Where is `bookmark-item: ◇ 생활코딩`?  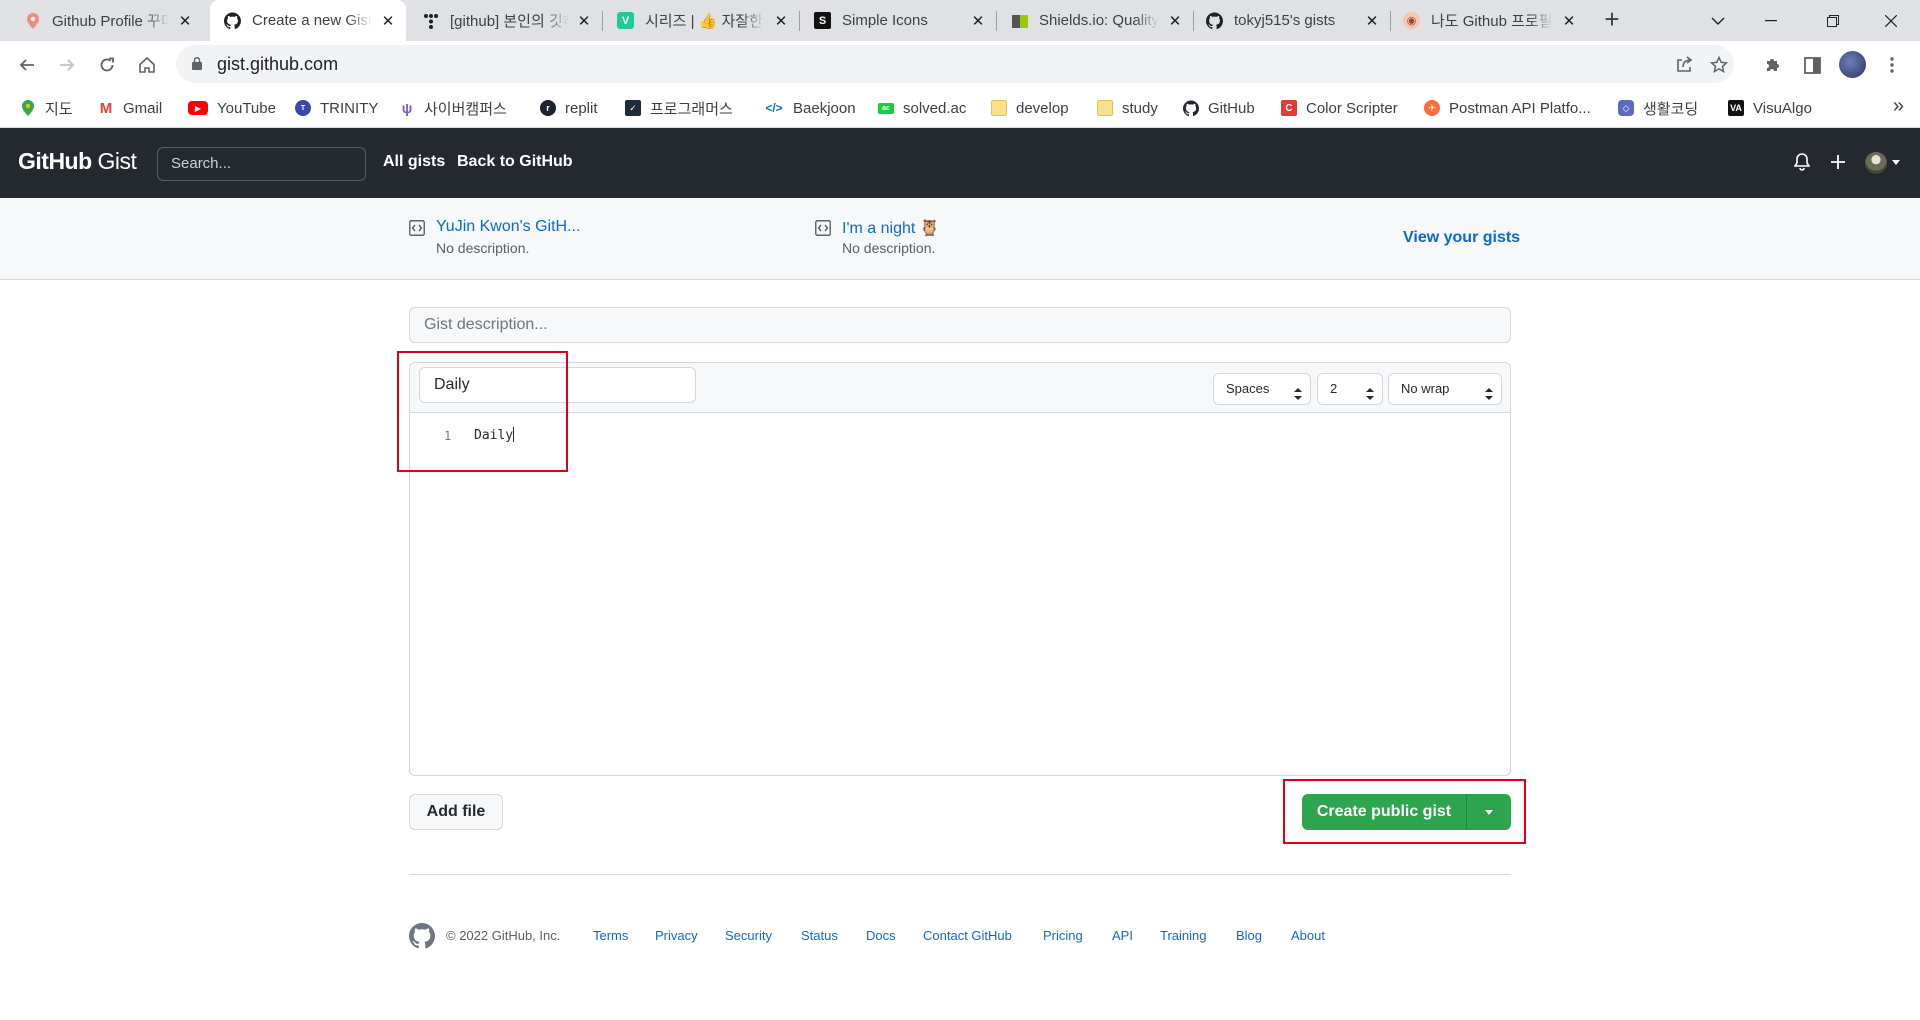 bookmark-item: ◇ 생활코딩 is located at coordinates (1658, 108).